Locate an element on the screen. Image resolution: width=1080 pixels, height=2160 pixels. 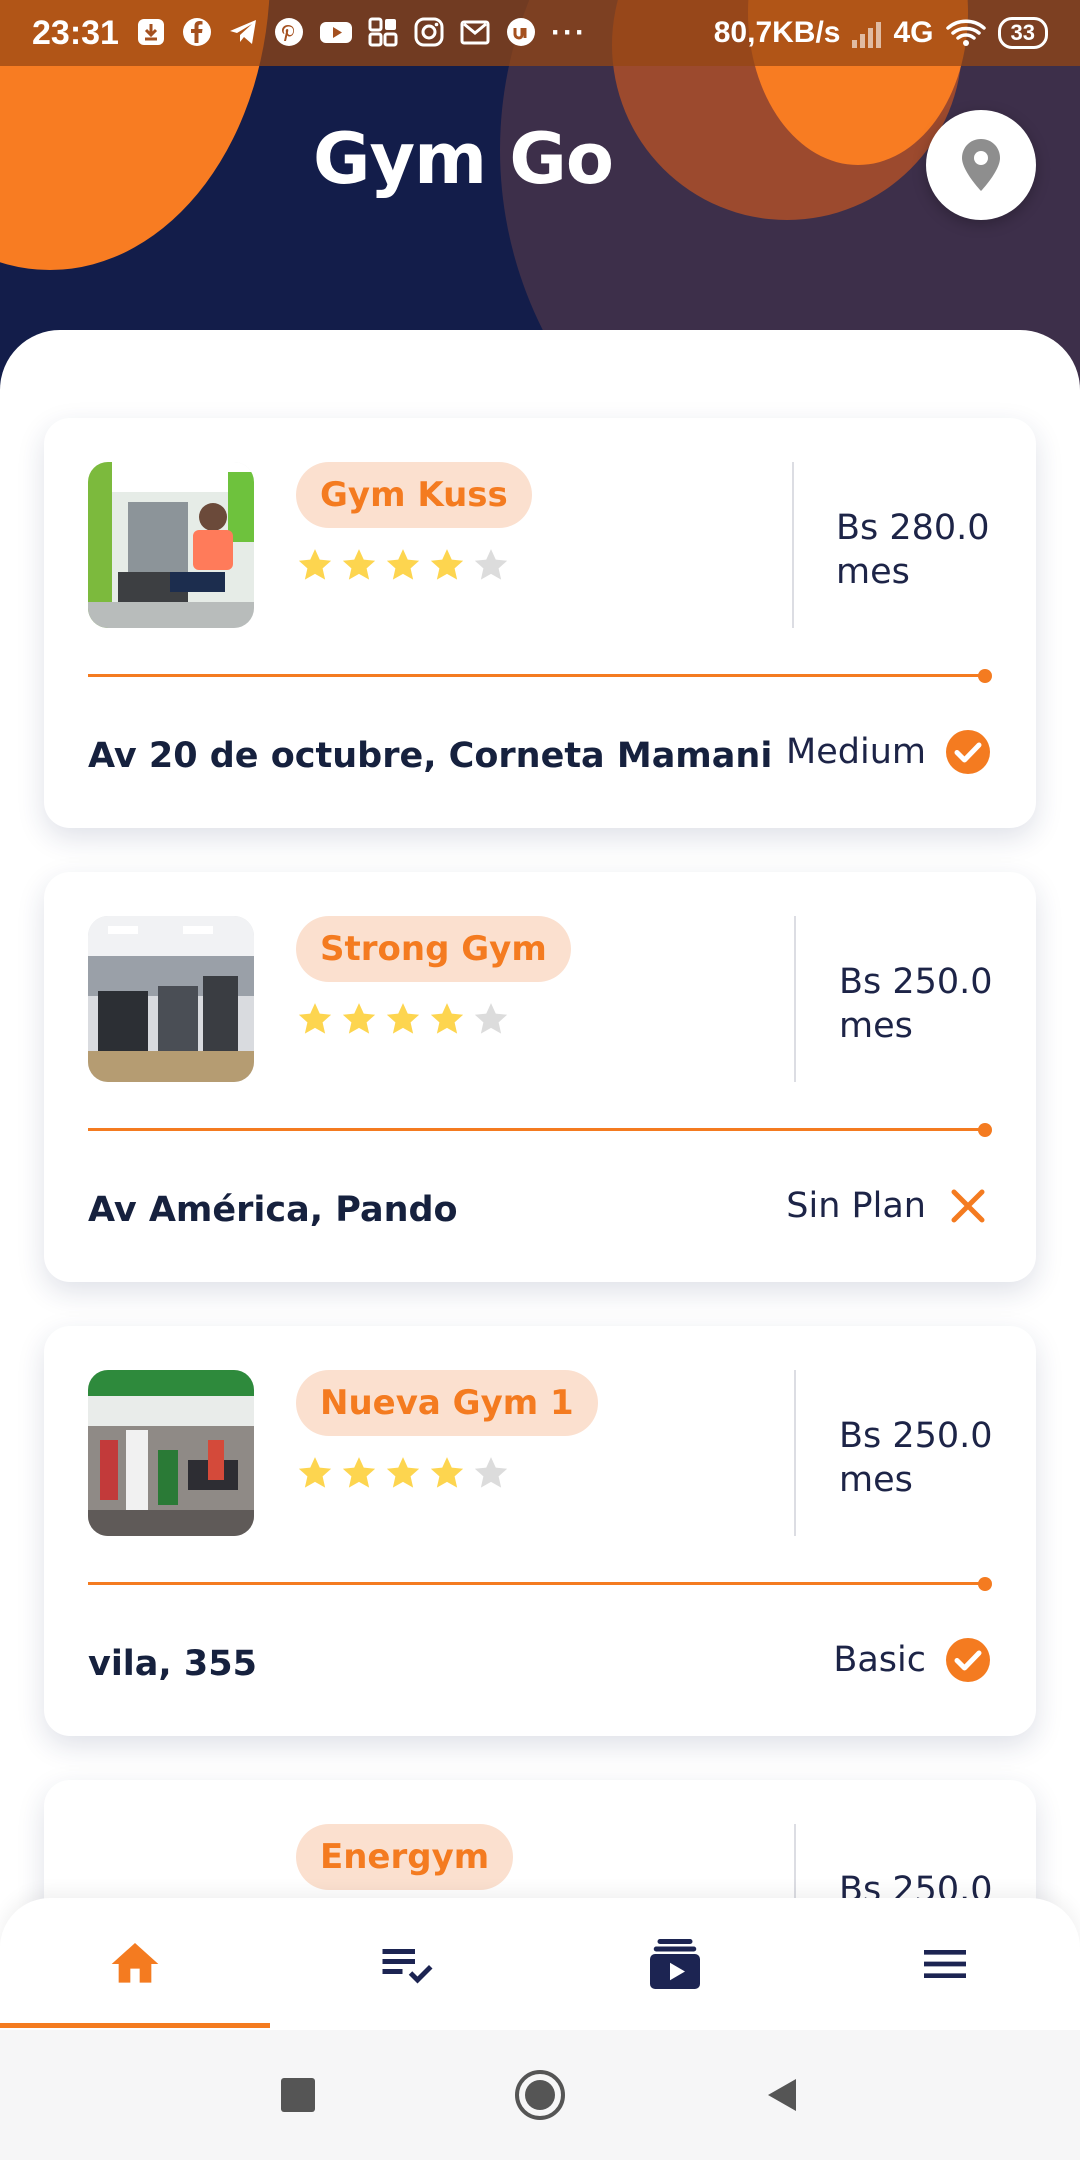
gym-name: Nueva Gym 1 is located at coordinates (447, 1403).